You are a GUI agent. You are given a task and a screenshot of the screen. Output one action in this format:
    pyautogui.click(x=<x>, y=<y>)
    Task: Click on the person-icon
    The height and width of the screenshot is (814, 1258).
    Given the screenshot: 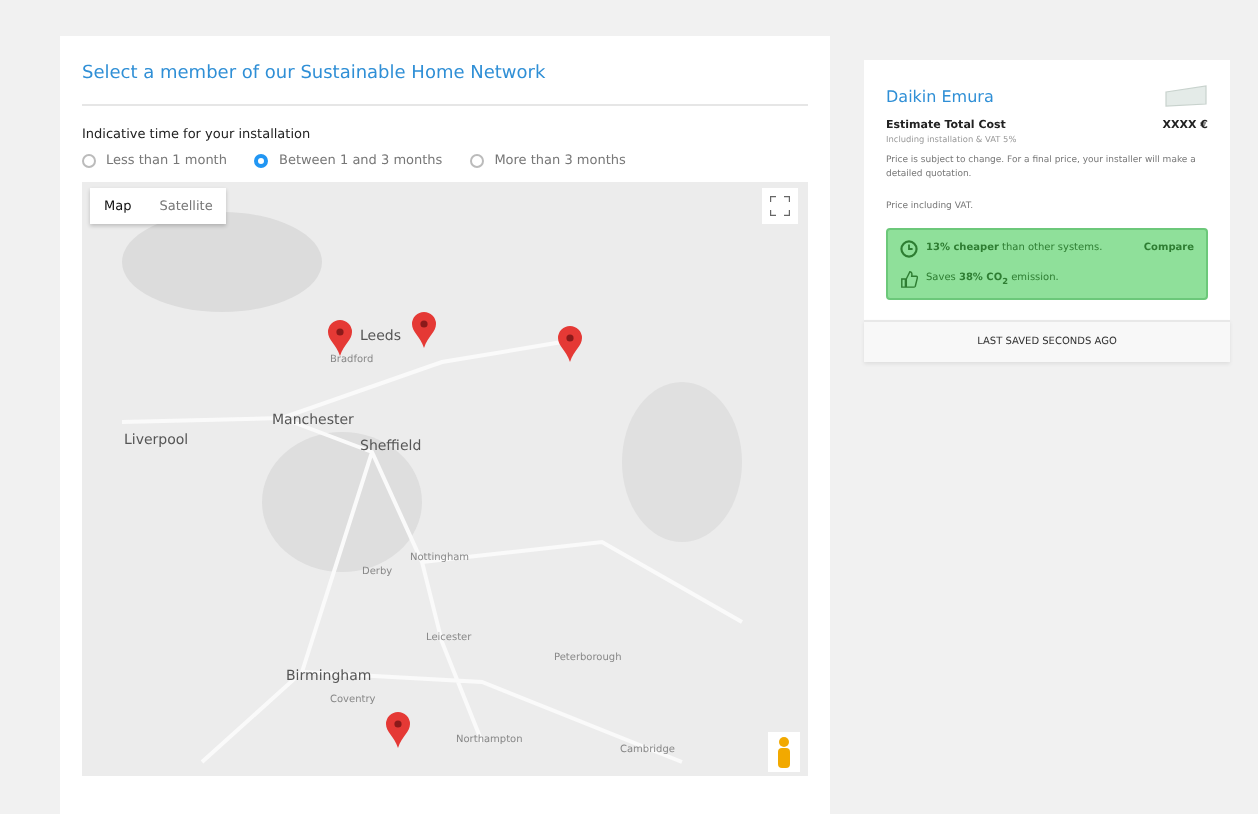 What is the action you would take?
    pyautogui.click(x=784, y=752)
    